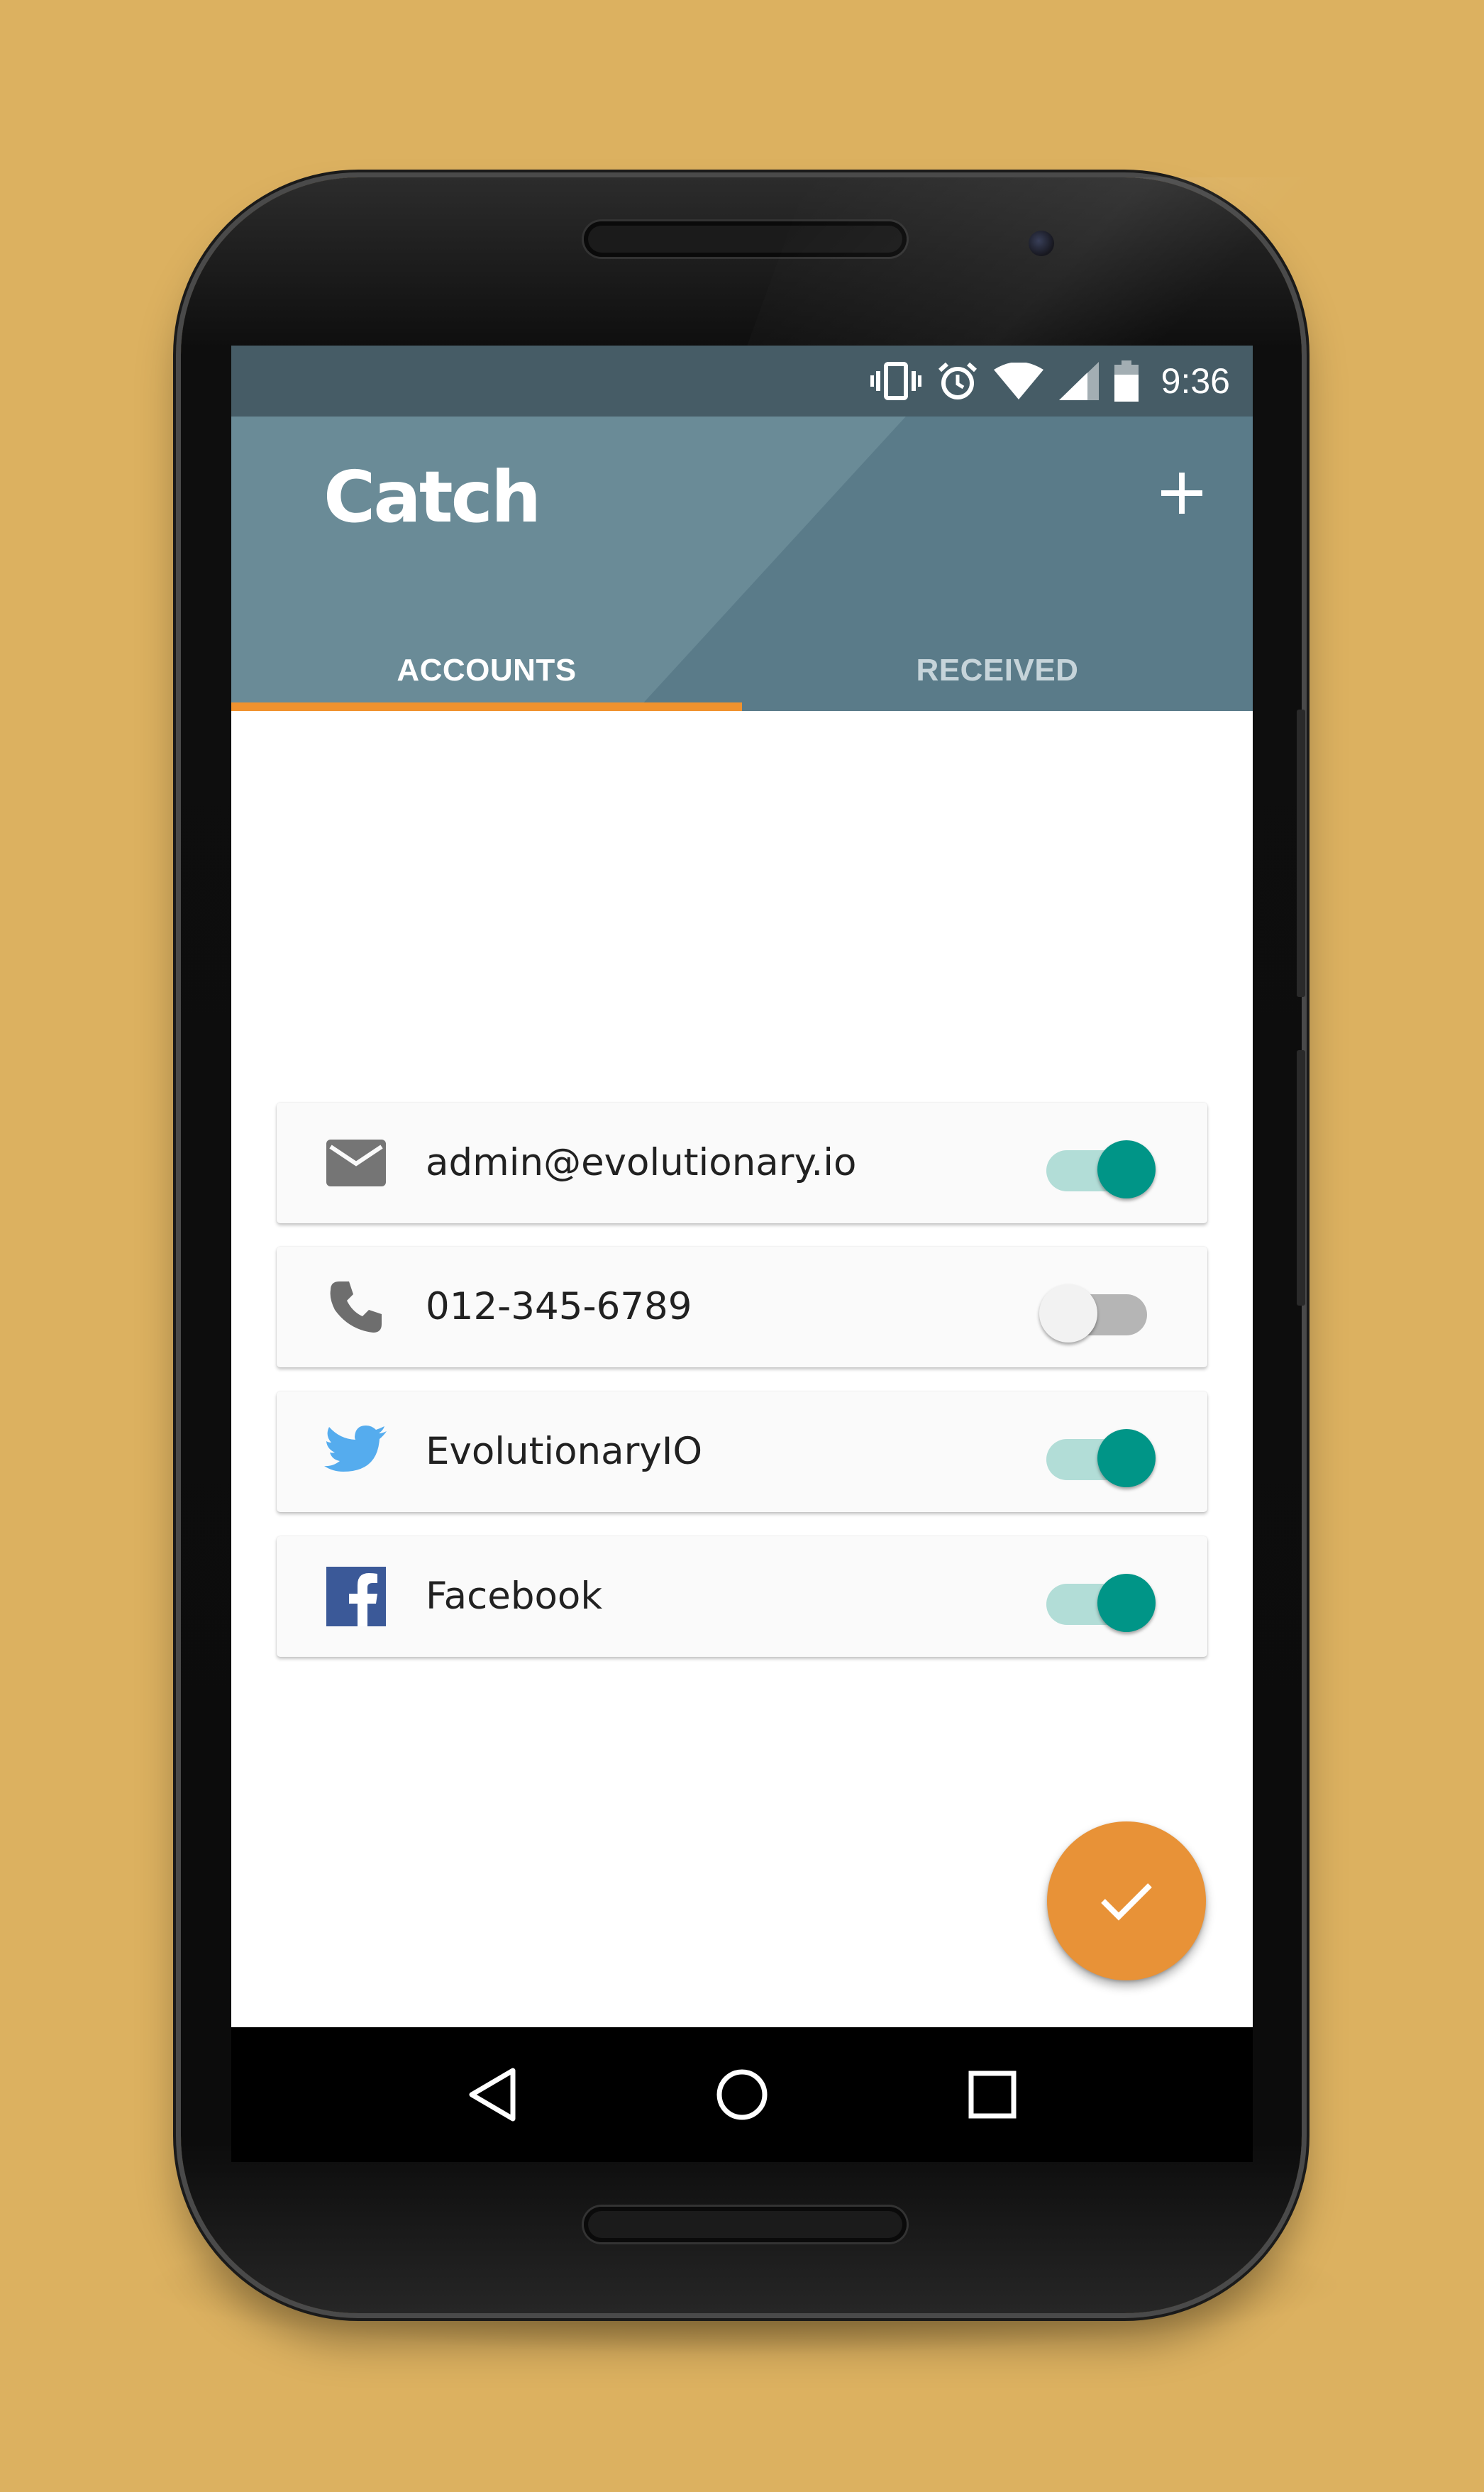 The height and width of the screenshot is (2492, 1484). Describe the element at coordinates (514, 1596) in the screenshot. I see `account-label: Facebook` at that location.